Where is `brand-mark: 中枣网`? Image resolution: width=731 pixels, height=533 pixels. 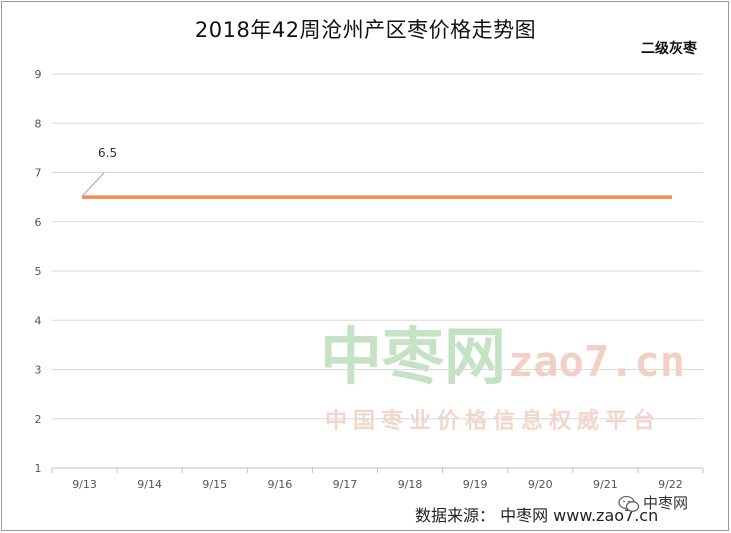
brand-mark: 中枣网 is located at coordinates (653, 502).